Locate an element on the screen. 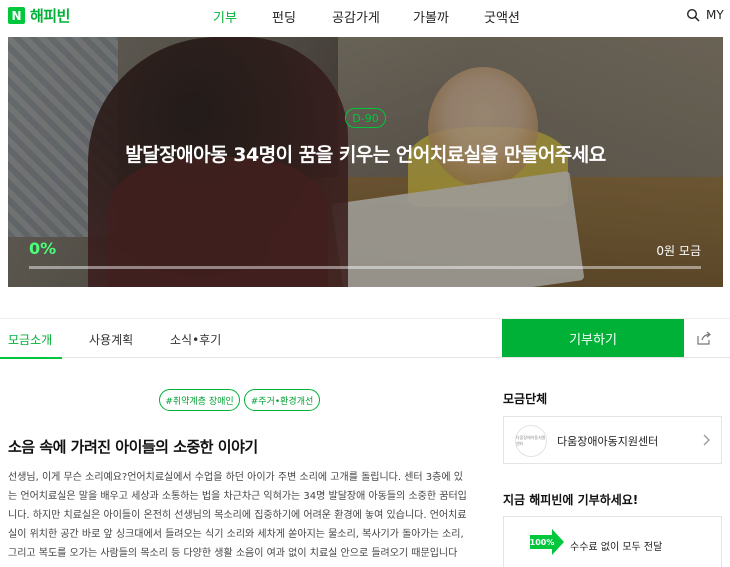 This screenshot has height=567, width=730. share-icon is located at coordinates (704, 338).